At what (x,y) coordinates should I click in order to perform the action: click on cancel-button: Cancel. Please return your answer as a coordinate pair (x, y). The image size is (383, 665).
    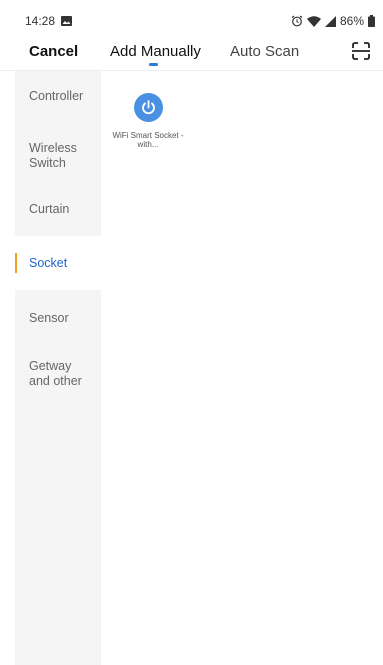
    Looking at the image, I should click on (53, 51).